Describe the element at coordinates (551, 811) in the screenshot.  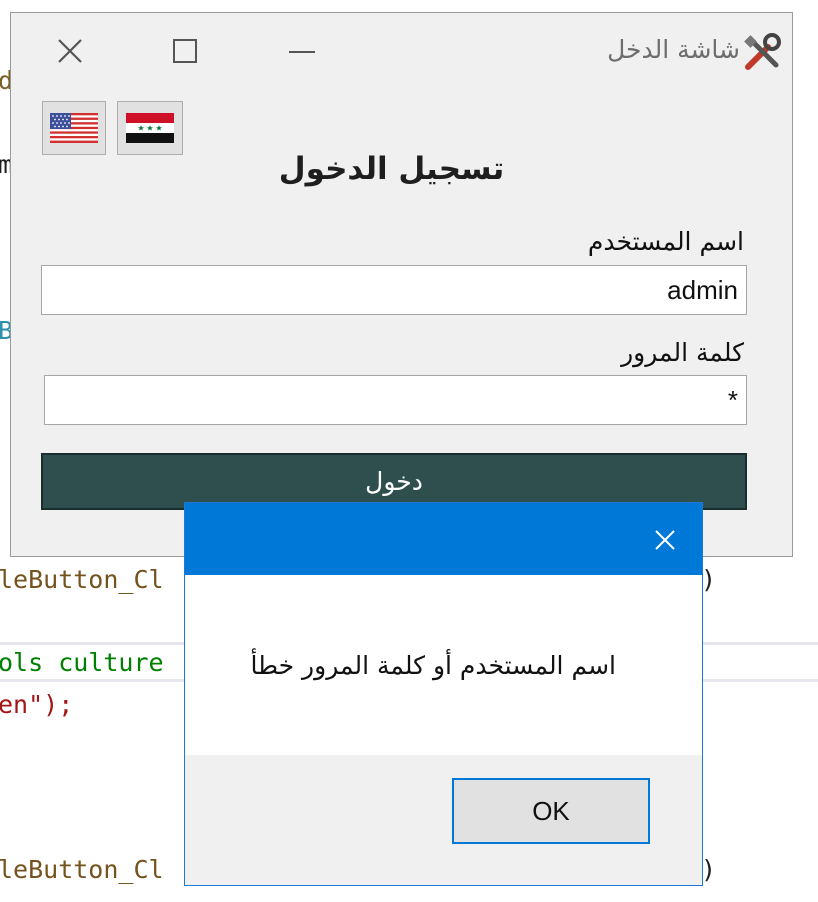
I see `ok-button: OK` at that location.